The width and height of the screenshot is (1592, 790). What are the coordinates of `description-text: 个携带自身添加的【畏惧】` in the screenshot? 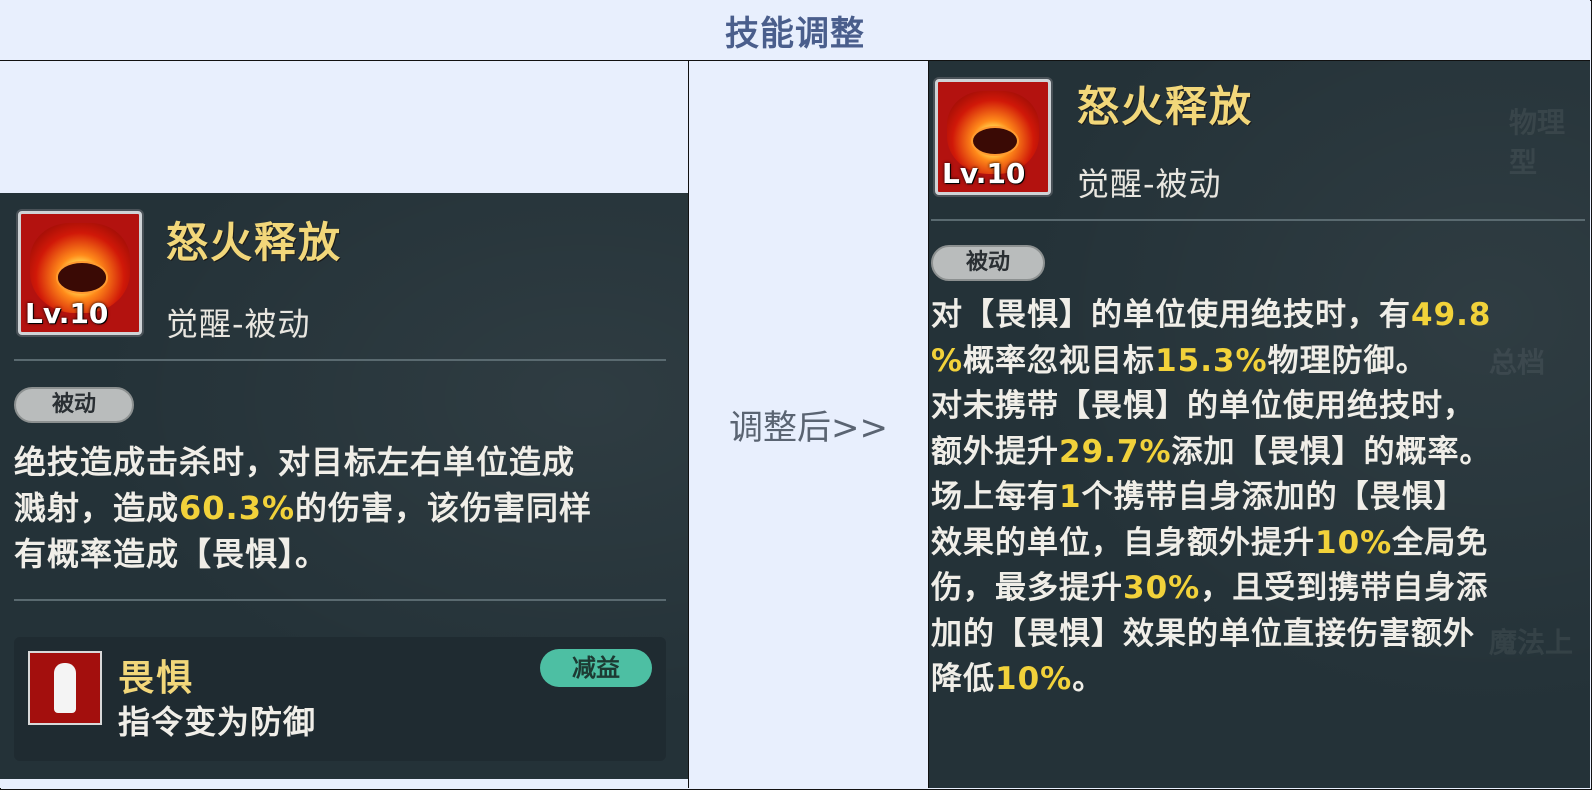 It's located at (1273, 497).